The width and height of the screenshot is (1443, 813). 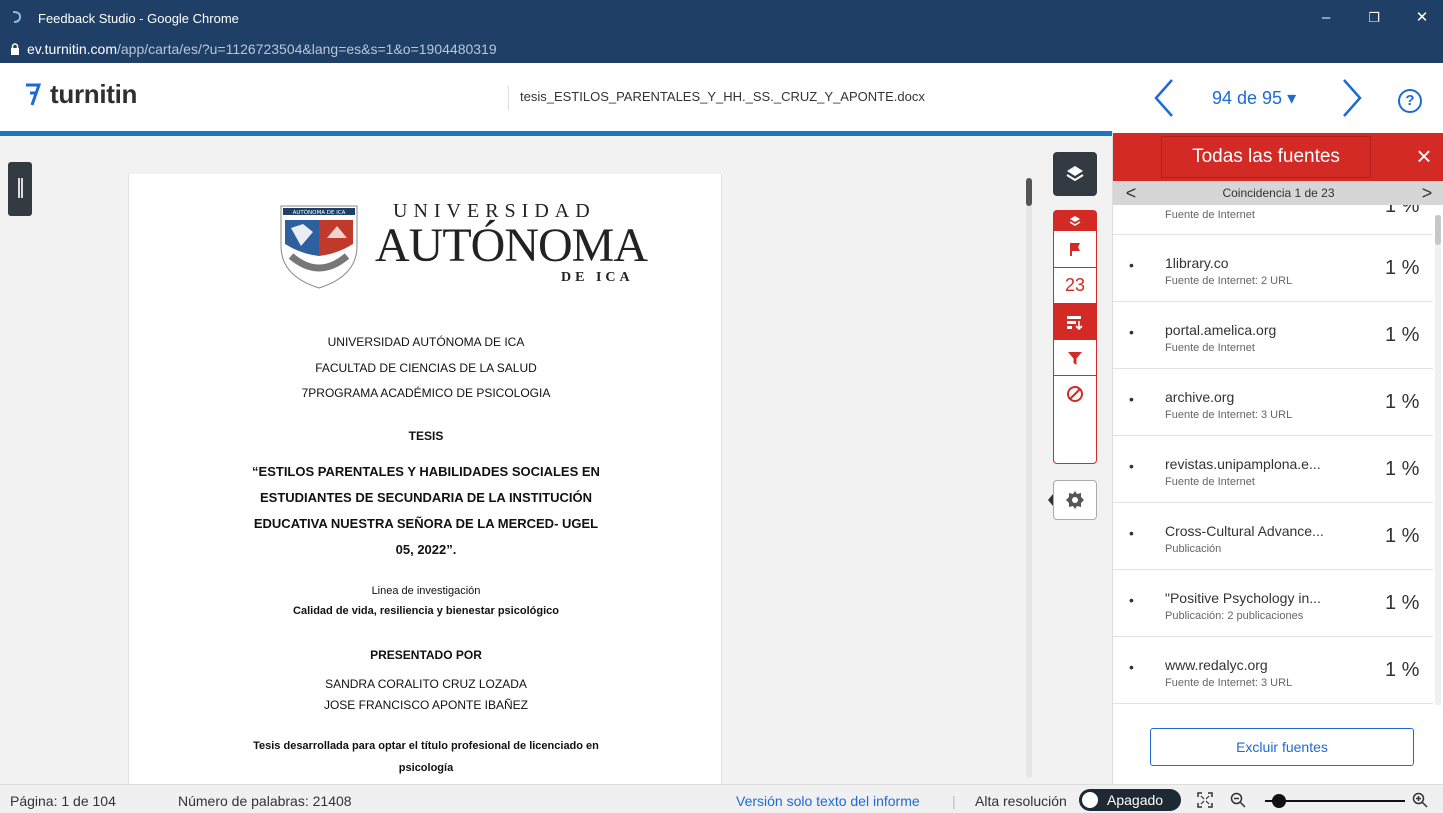 I want to click on filter-icon, so click(x=1075, y=358).